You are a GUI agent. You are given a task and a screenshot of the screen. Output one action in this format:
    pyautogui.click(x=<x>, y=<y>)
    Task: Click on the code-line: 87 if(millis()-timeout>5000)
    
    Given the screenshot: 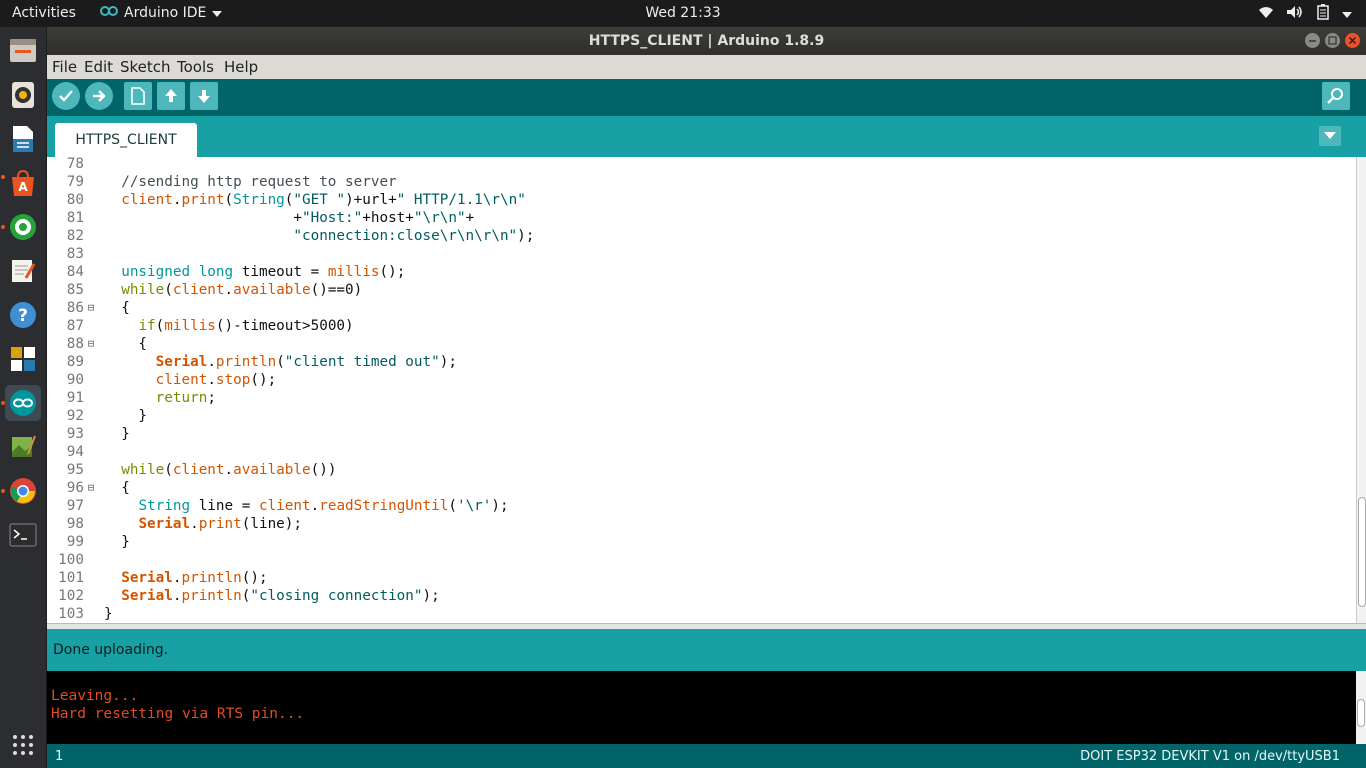 What is the action you would take?
    pyautogui.click(x=697, y=326)
    